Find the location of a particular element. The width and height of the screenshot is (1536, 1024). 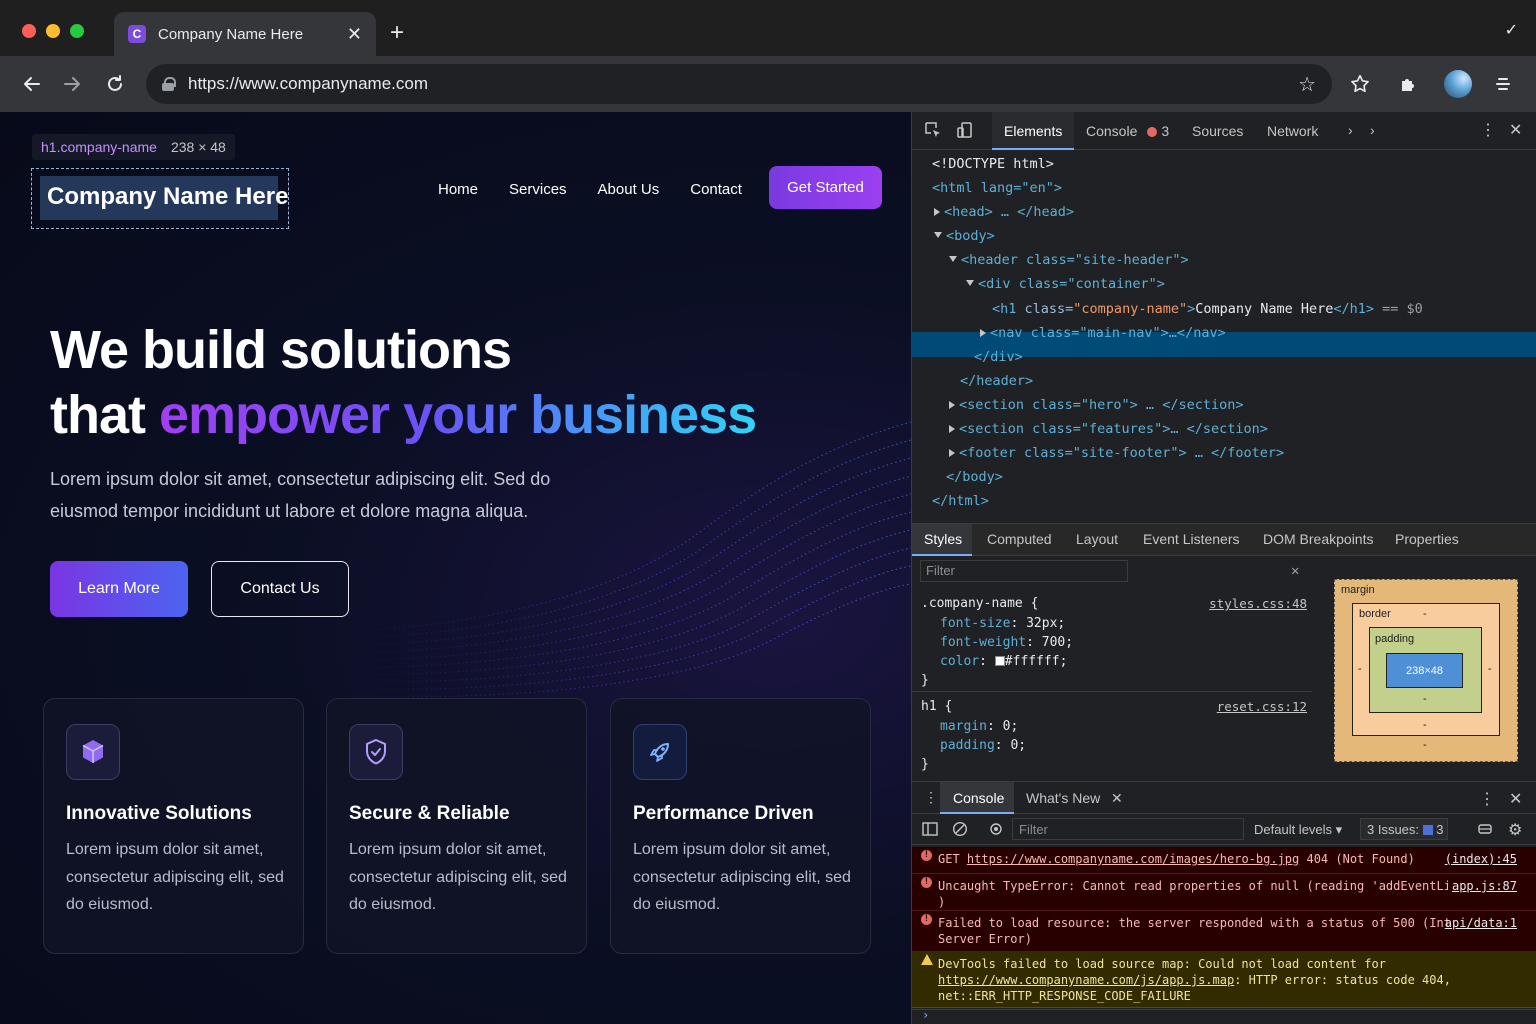

browser-tab: C Company Name Here ✕ is located at coordinates (245, 34).